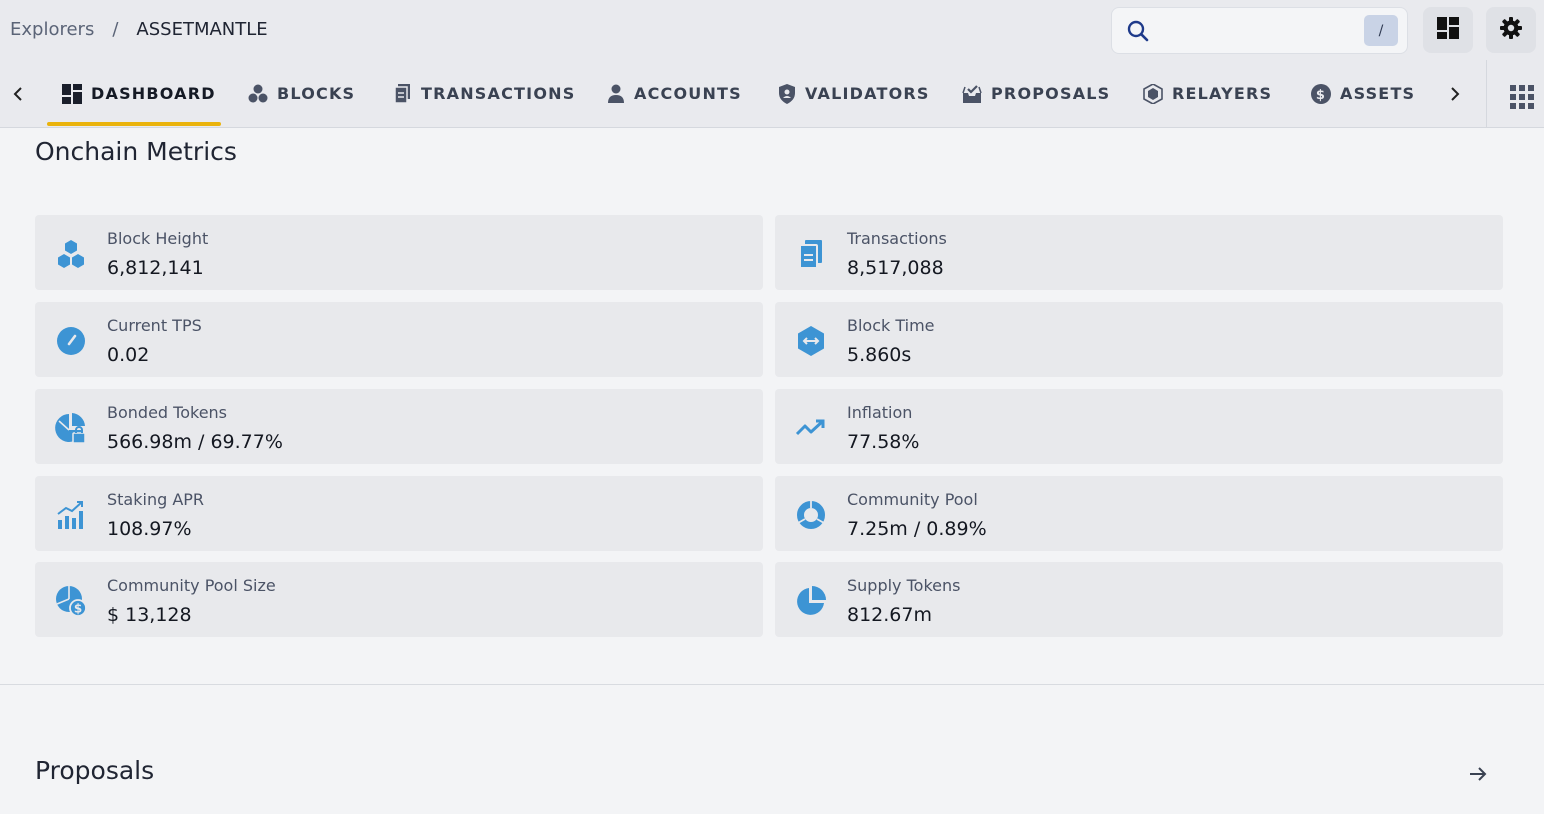  Describe the element at coordinates (72, 93) in the screenshot. I see `dashboard-icon` at that location.